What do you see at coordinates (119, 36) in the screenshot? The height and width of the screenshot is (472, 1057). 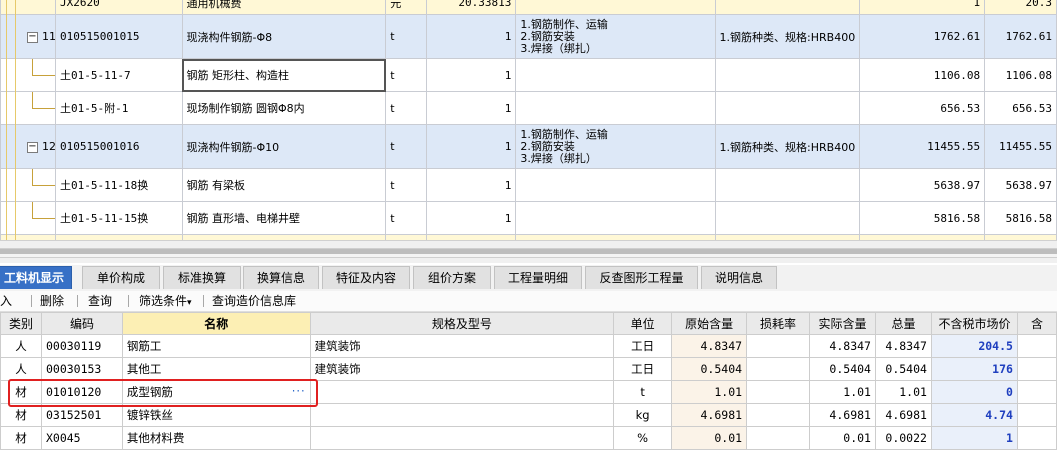 I see `item-code-cell: 010515001015` at bounding box center [119, 36].